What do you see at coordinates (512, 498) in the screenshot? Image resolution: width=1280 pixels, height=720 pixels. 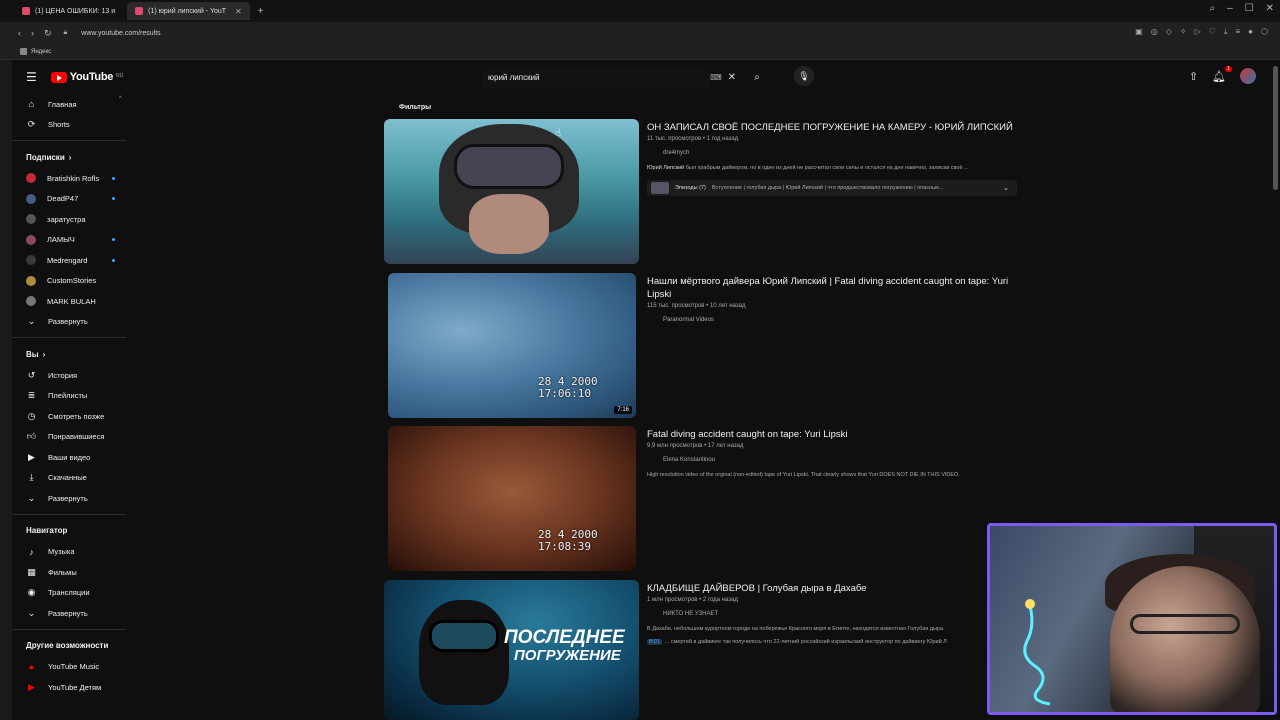 I see `video-thumbnail: 28 4 2000 17:08:39` at bounding box center [512, 498].